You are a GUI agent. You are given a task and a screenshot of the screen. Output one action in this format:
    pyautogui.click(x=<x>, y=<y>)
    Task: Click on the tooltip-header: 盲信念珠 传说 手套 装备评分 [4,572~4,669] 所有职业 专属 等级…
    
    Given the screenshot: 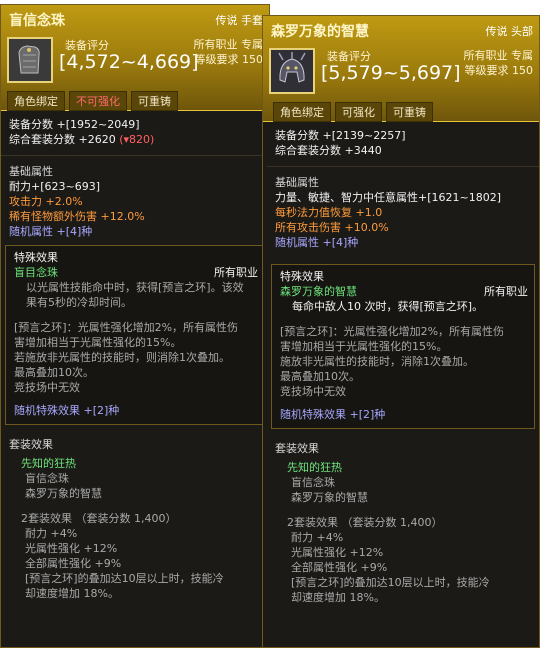 What is the action you would take?
    pyautogui.click(x=135, y=58)
    